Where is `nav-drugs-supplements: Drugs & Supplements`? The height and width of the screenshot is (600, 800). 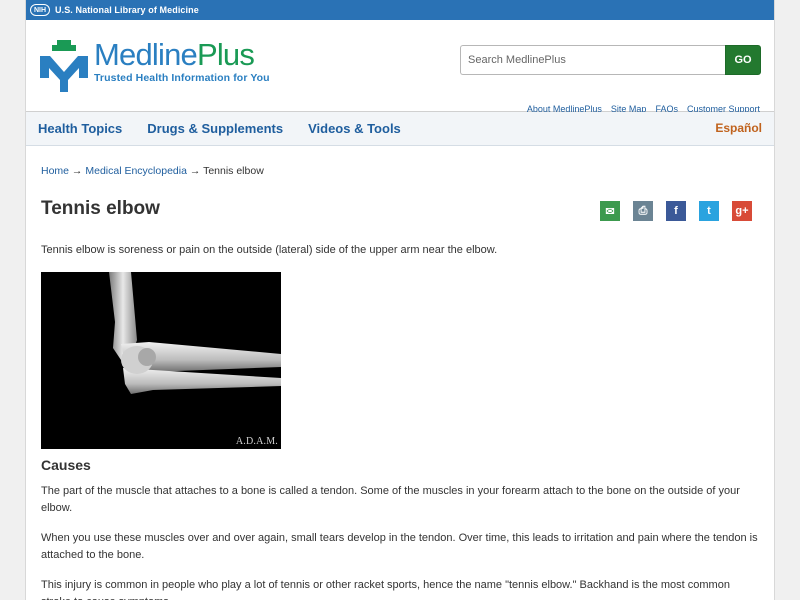
nav-drugs-supplements: Drugs & Supplements is located at coordinates (215, 128).